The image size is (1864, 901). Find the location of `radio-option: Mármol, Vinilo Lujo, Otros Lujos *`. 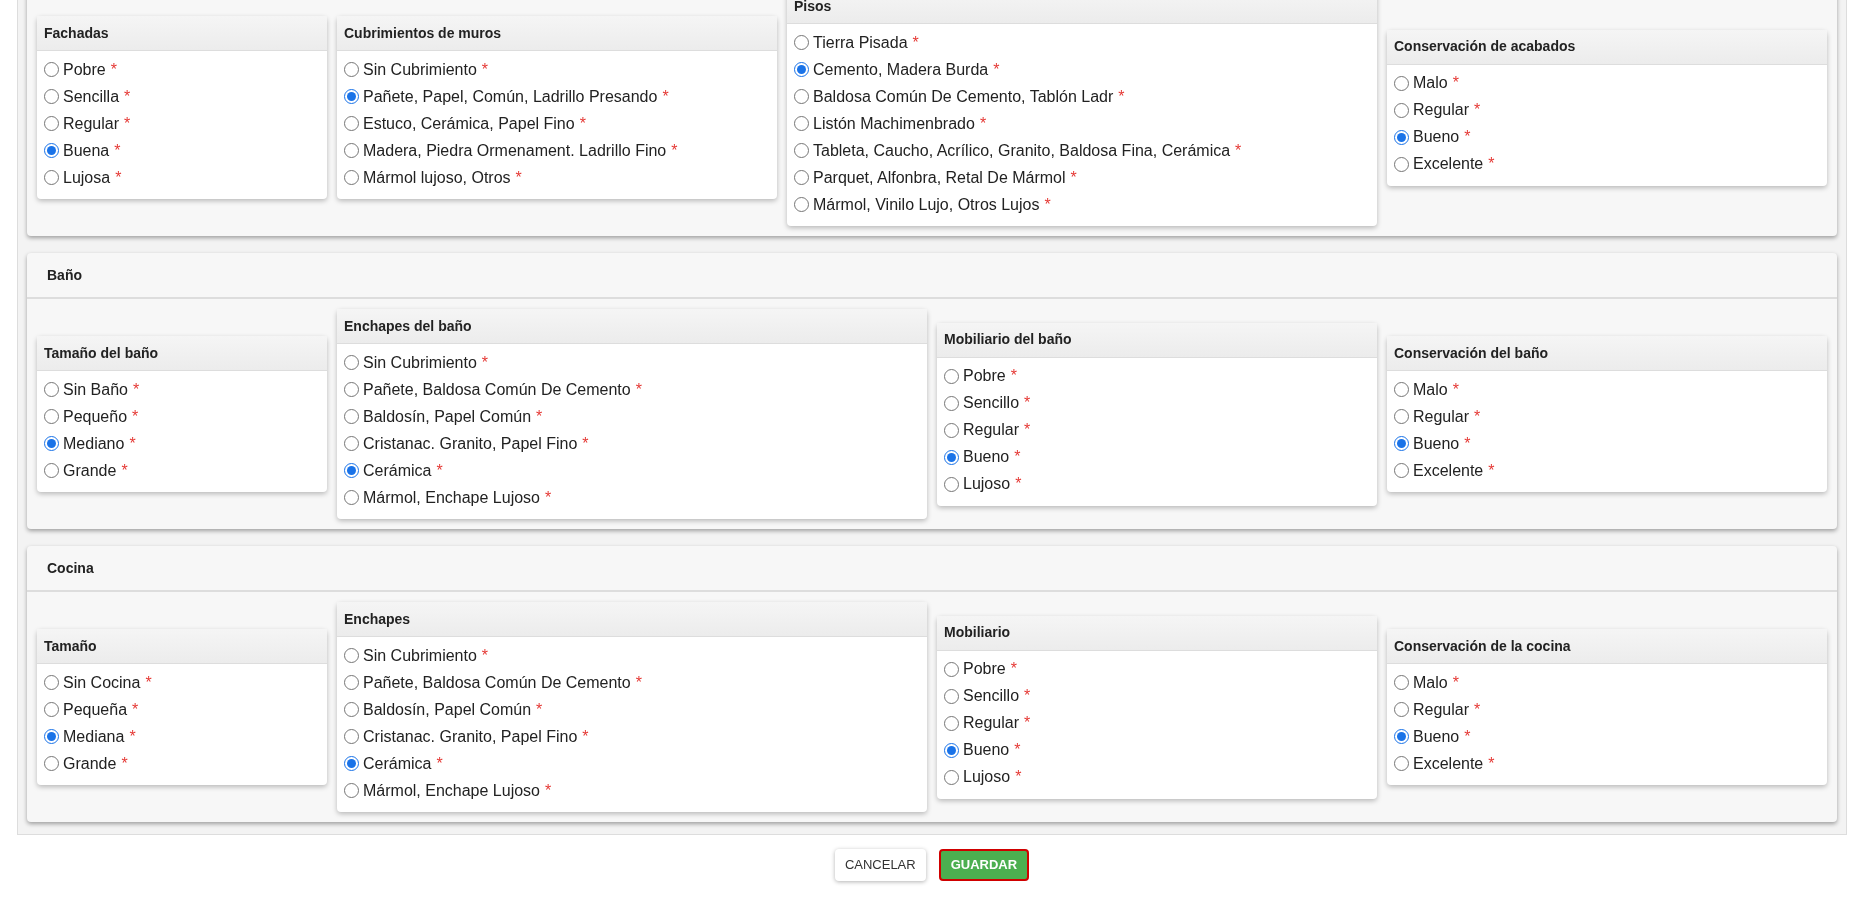

radio-option: Mármol, Vinilo Lujo, Otros Lujos * is located at coordinates (1082, 204).